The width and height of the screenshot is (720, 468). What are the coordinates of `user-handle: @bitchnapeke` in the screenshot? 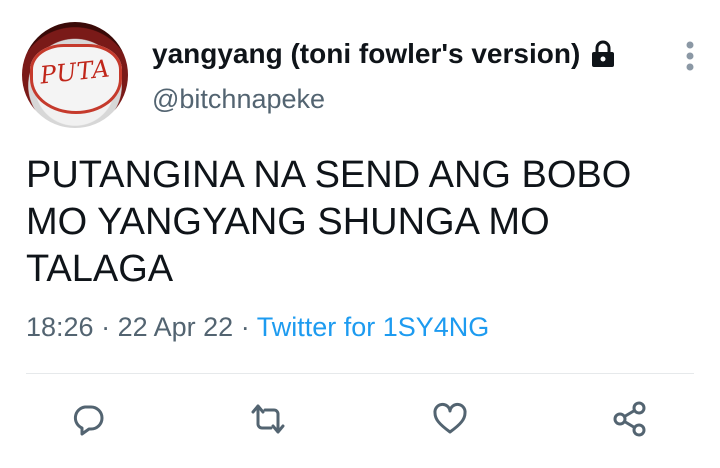 It's located at (238, 99).